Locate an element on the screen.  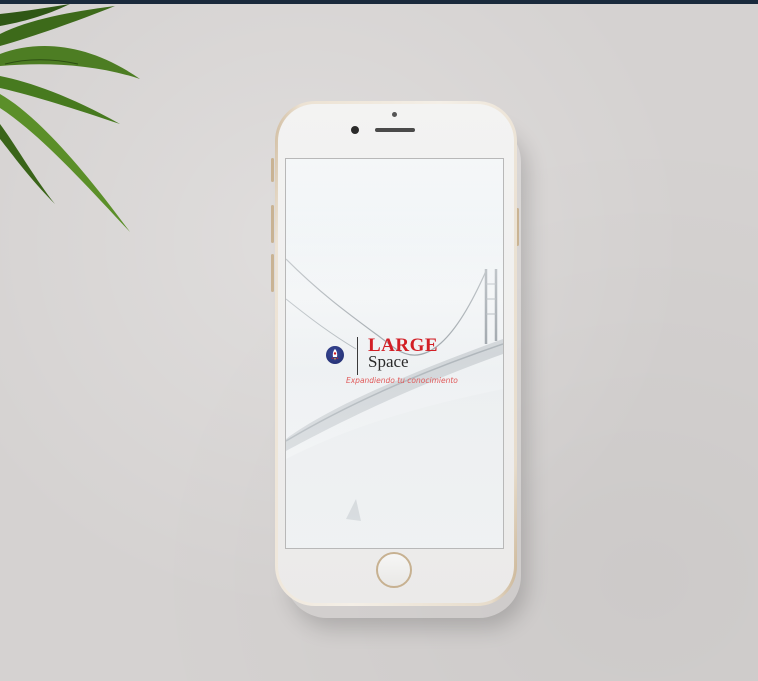
plant-leaves-icon is located at coordinates (70, 118).